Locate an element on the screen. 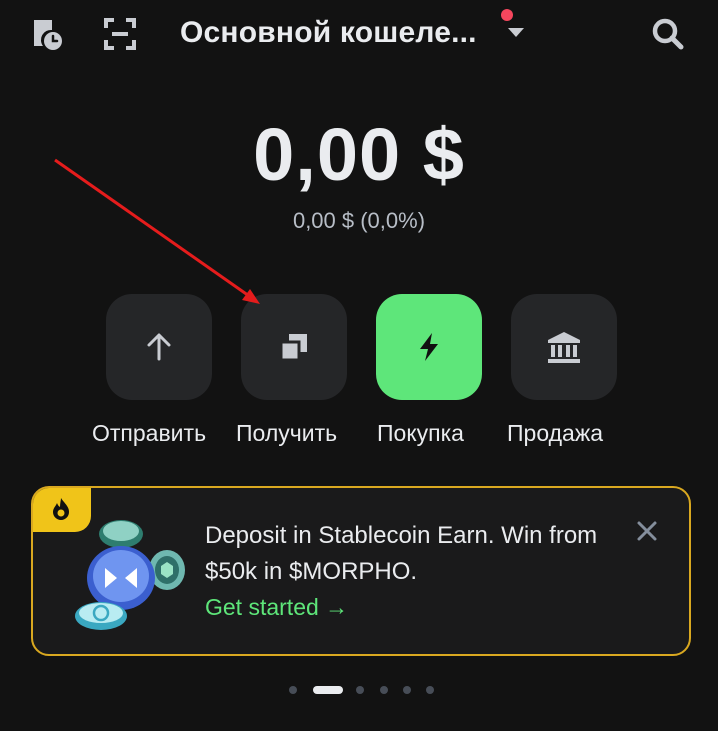  balance-change: 0,00 $ (0,0%) is located at coordinates (359, 220).